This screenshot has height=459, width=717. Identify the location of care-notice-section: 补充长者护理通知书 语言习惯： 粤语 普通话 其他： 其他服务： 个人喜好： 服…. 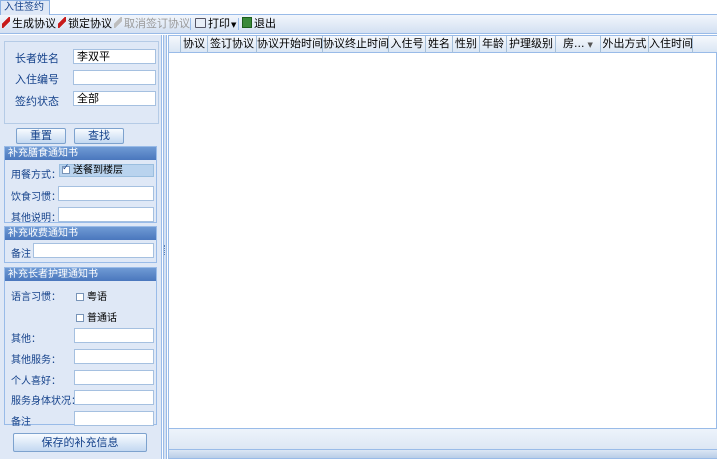
(80, 347).